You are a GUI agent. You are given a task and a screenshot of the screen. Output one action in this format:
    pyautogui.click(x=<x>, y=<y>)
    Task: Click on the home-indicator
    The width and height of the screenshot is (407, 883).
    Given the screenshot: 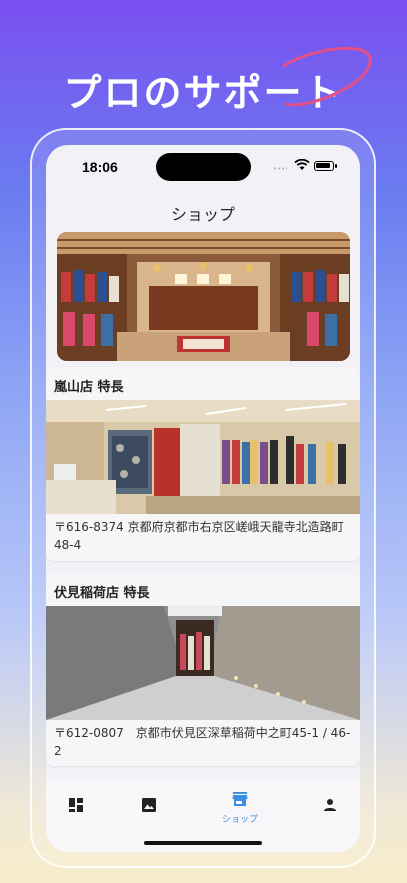 What is the action you would take?
    pyautogui.click(x=203, y=843)
    